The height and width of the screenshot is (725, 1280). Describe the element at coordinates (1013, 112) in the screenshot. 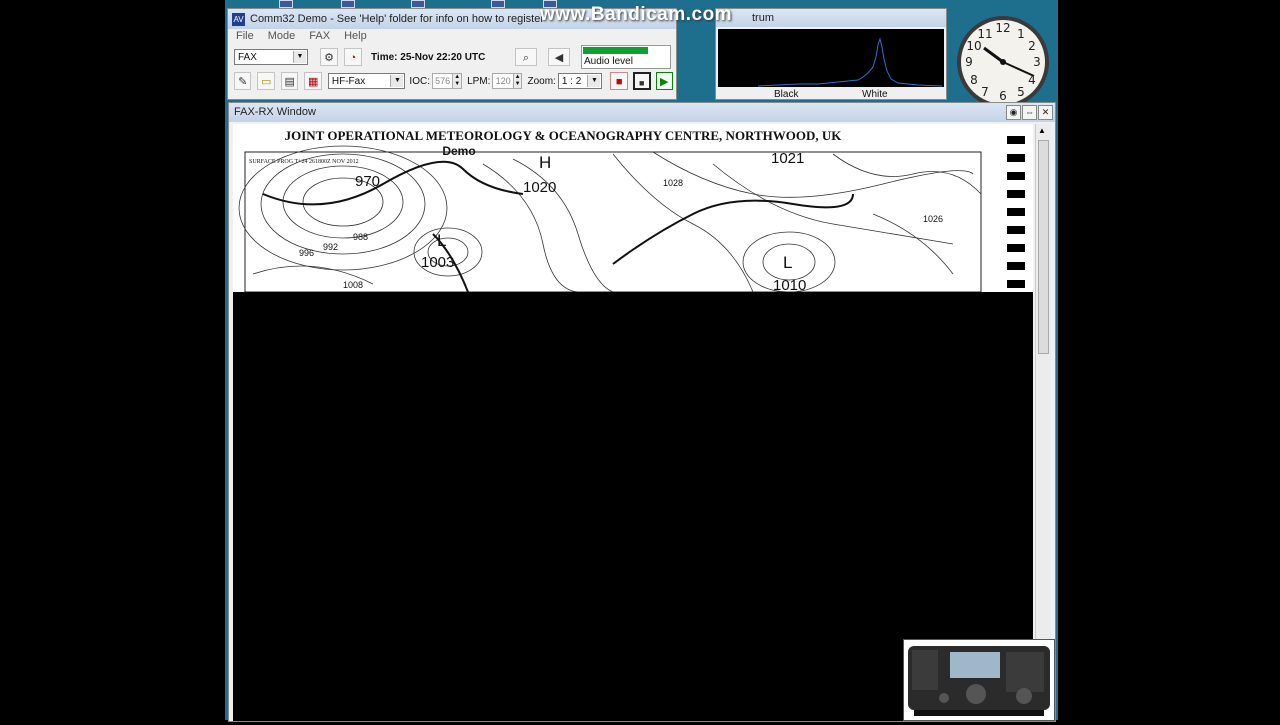

I see `restore-icon: ◉` at that location.